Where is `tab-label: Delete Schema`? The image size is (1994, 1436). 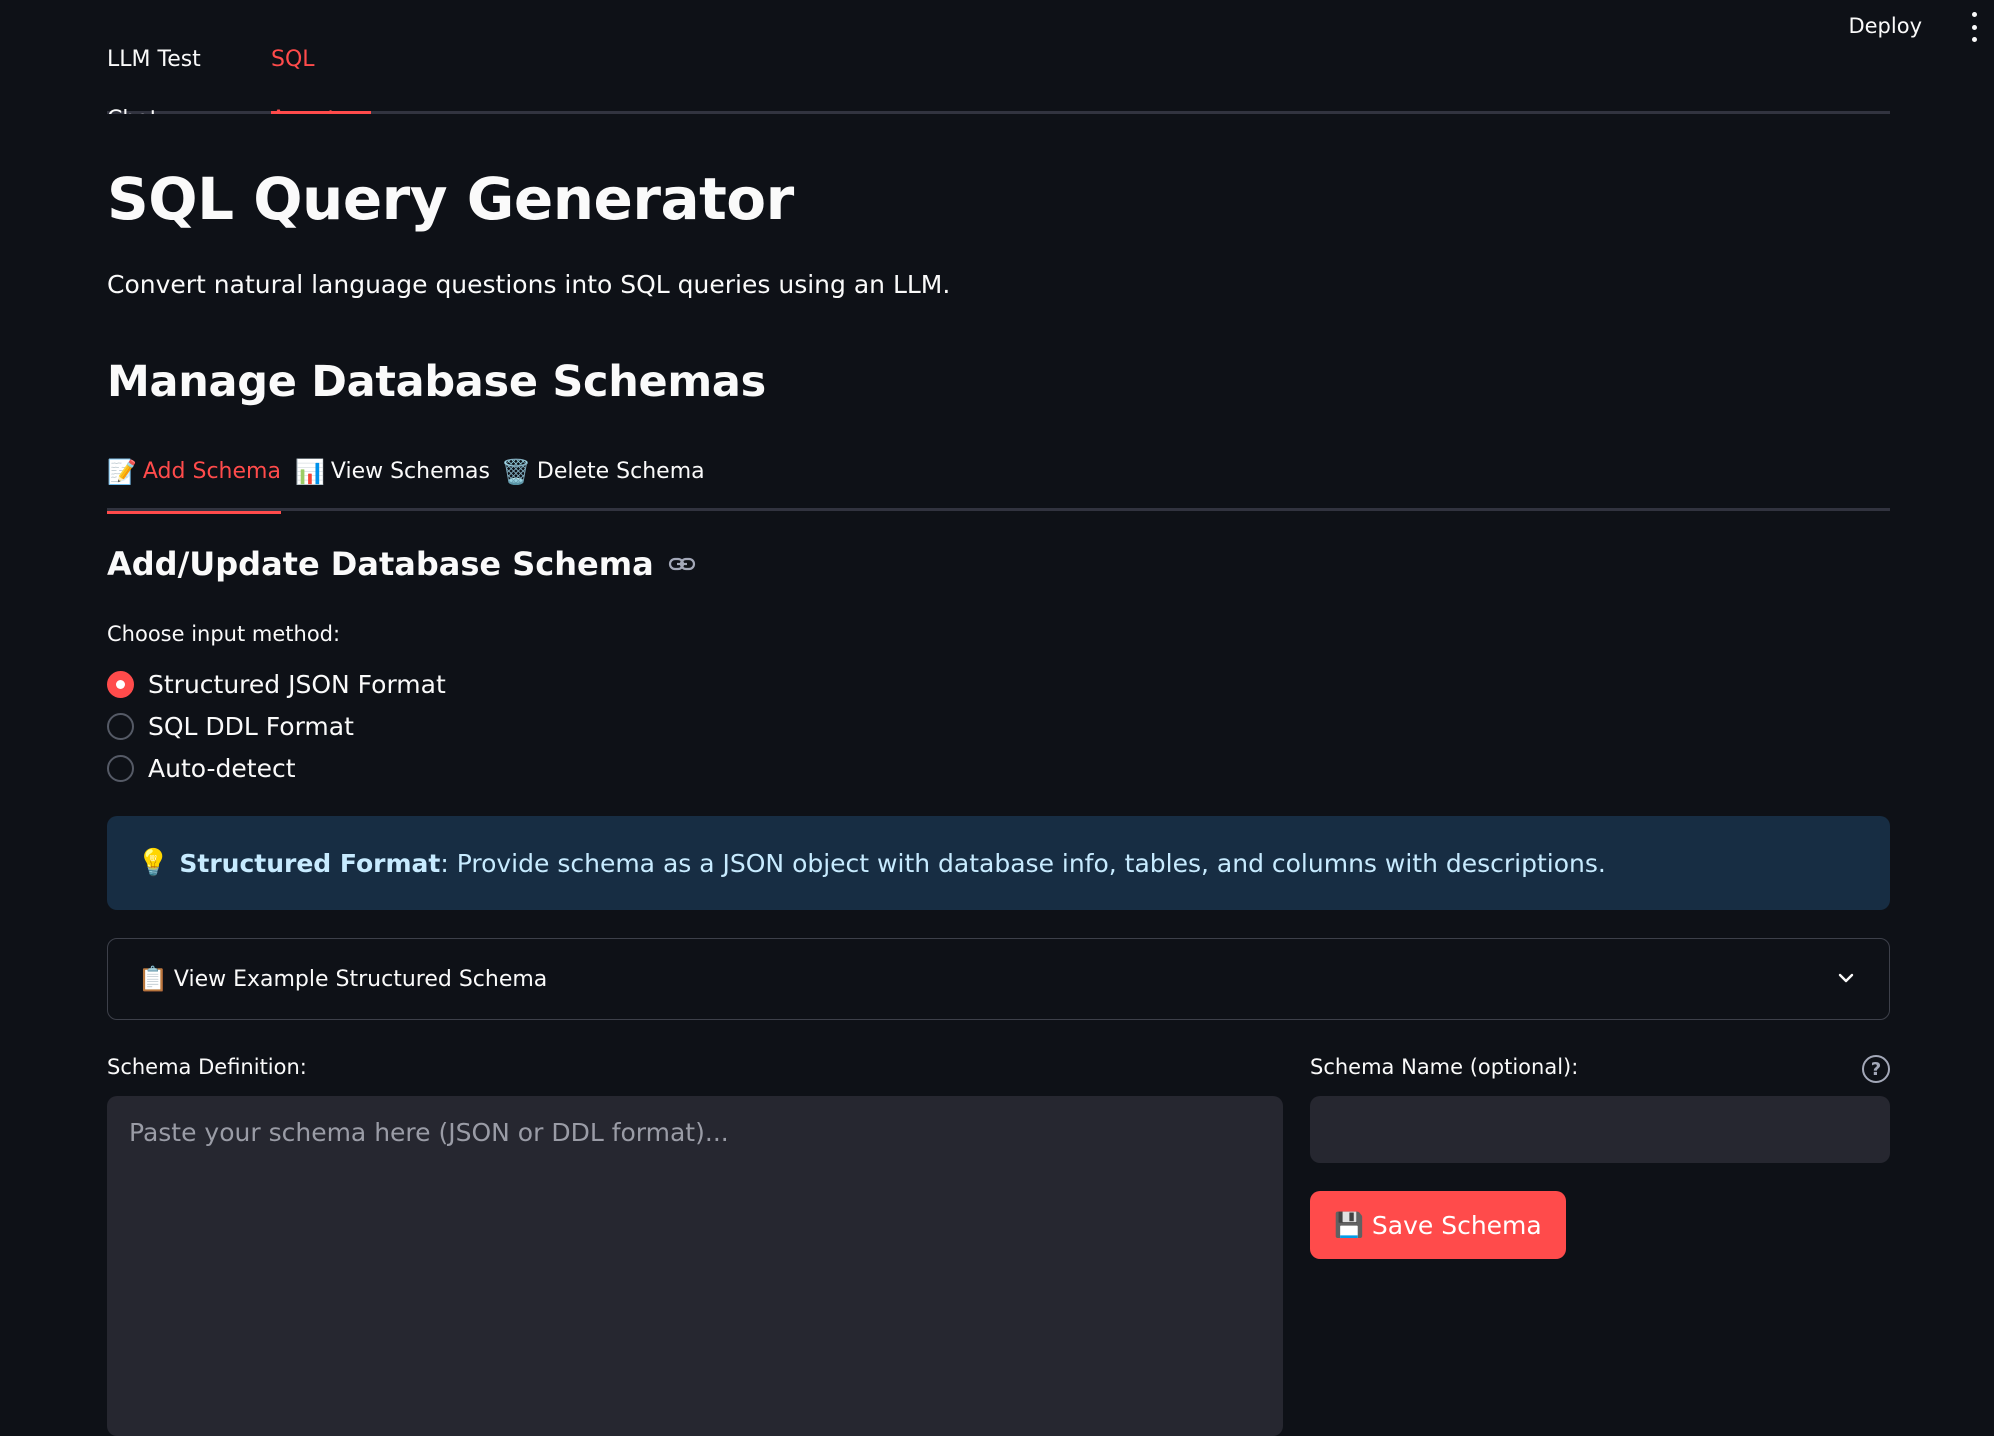 tab-label: Delete Schema is located at coordinates (620, 471).